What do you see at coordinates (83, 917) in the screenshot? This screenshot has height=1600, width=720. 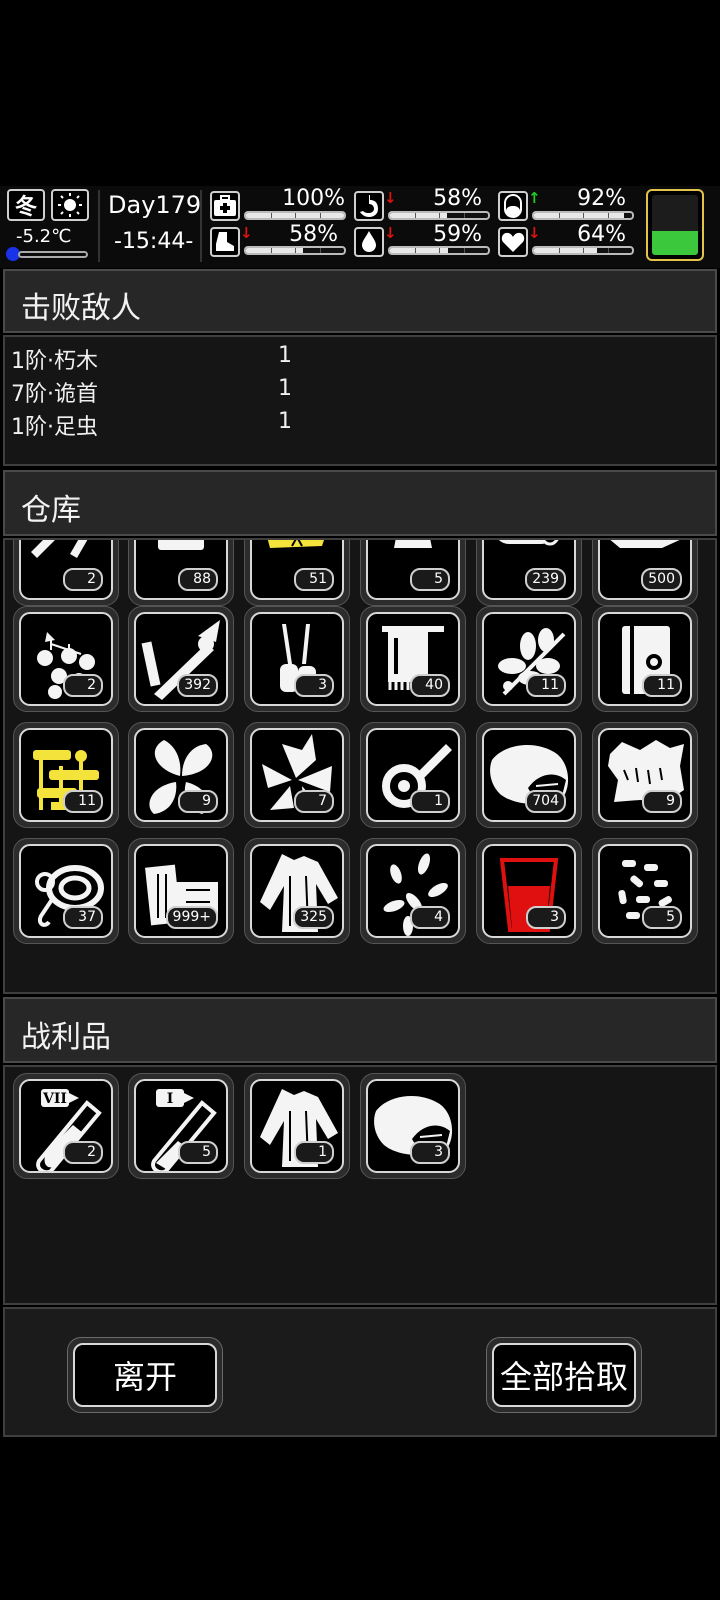 I see `item-count: 37` at bounding box center [83, 917].